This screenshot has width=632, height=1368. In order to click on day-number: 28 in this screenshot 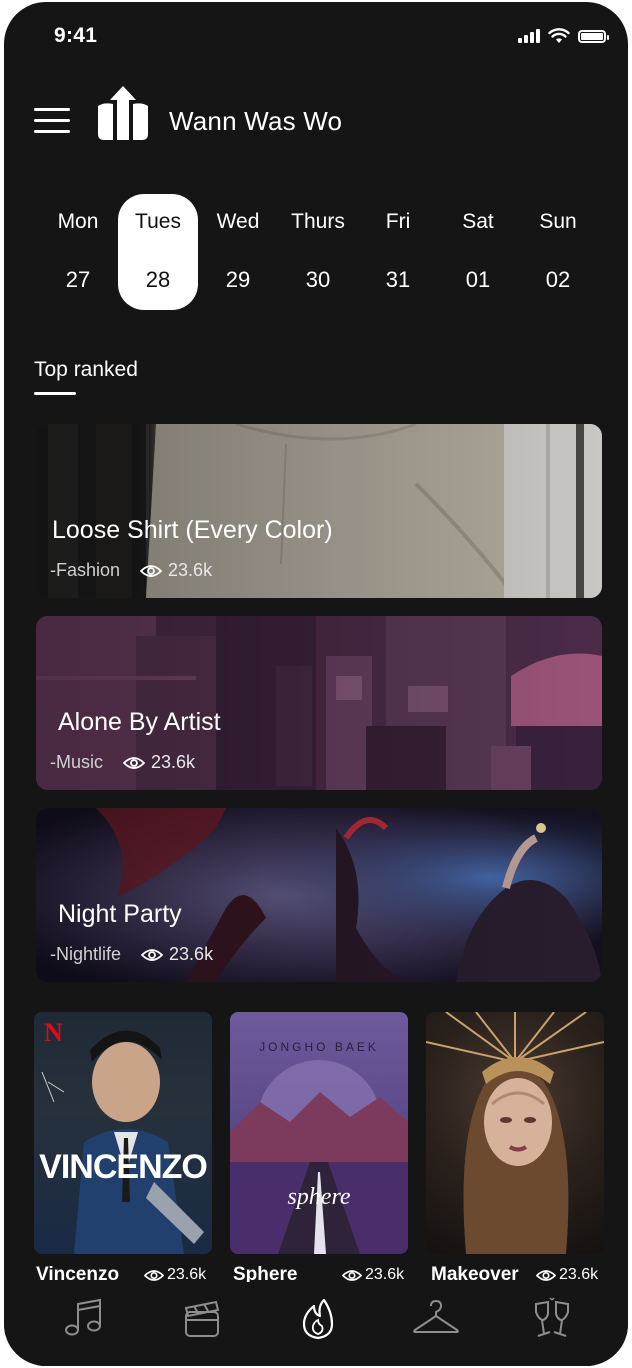, I will do `click(158, 279)`.